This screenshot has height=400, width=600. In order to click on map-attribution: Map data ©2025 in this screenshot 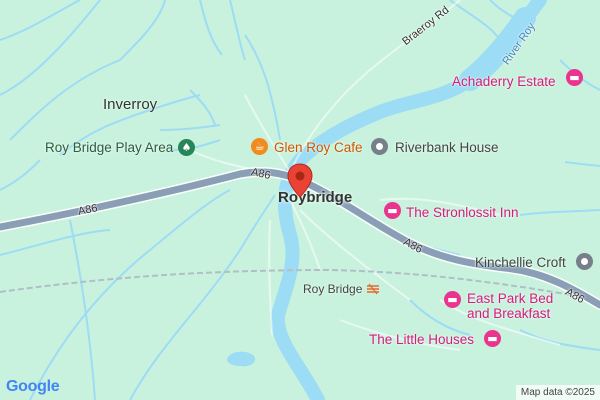, I will do `click(557, 392)`.